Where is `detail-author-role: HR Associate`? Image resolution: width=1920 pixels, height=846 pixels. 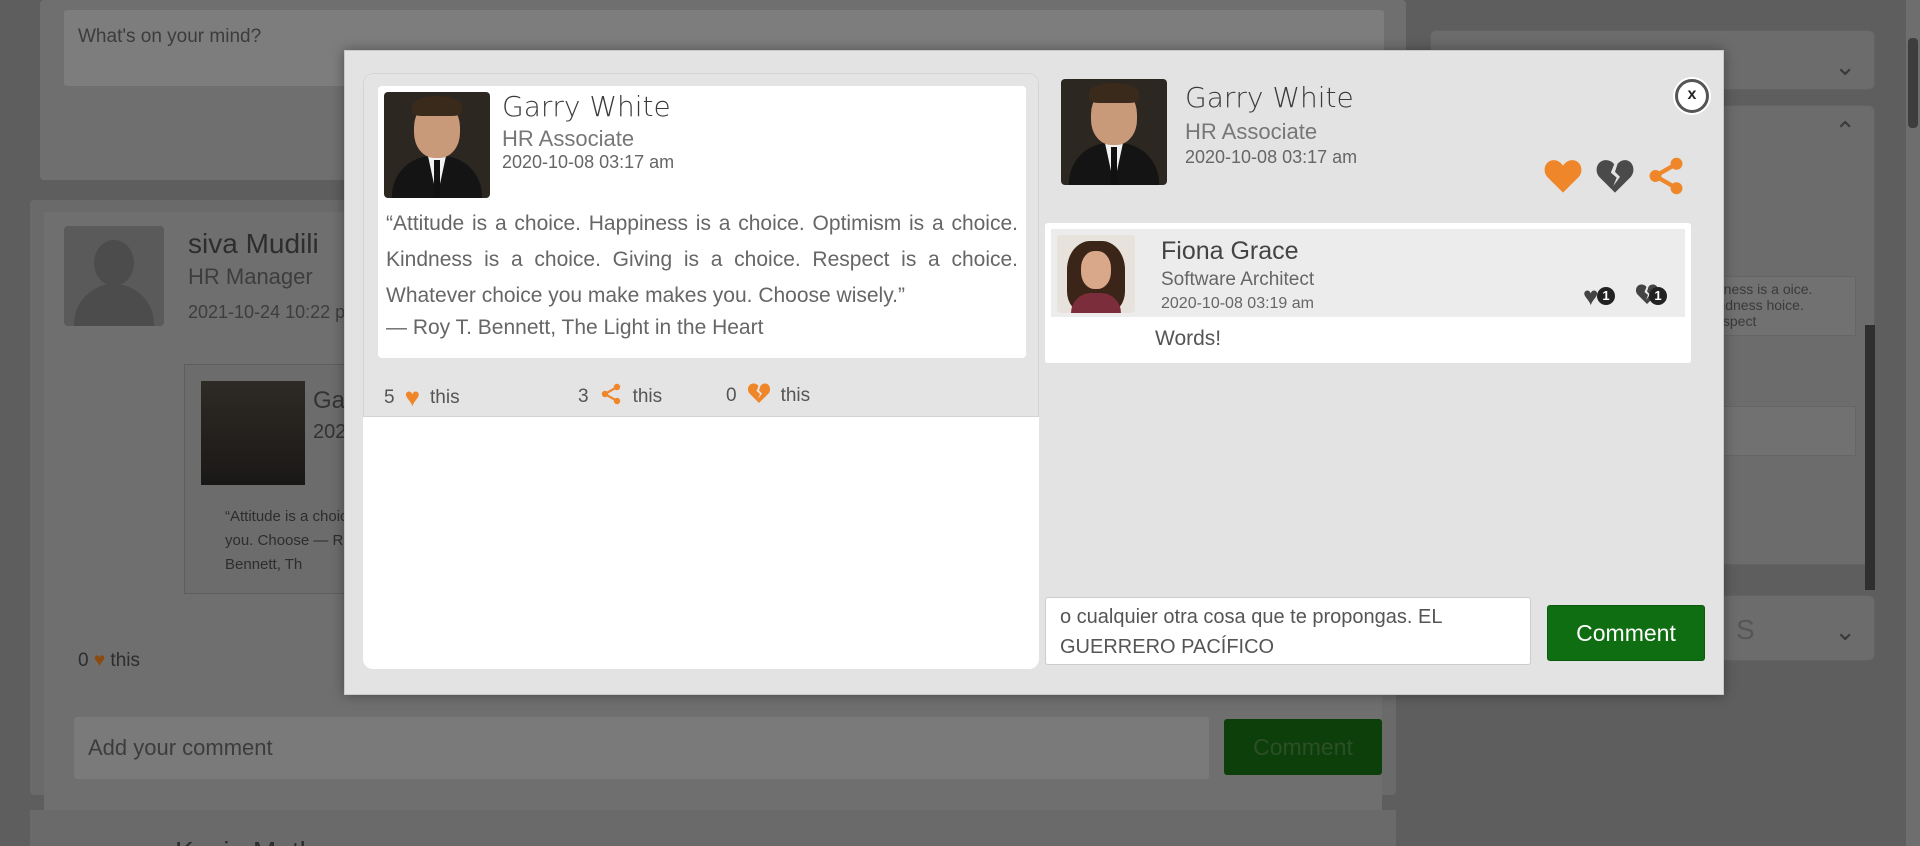 detail-author-role: HR Associate is located at coordinates (1251, 131).